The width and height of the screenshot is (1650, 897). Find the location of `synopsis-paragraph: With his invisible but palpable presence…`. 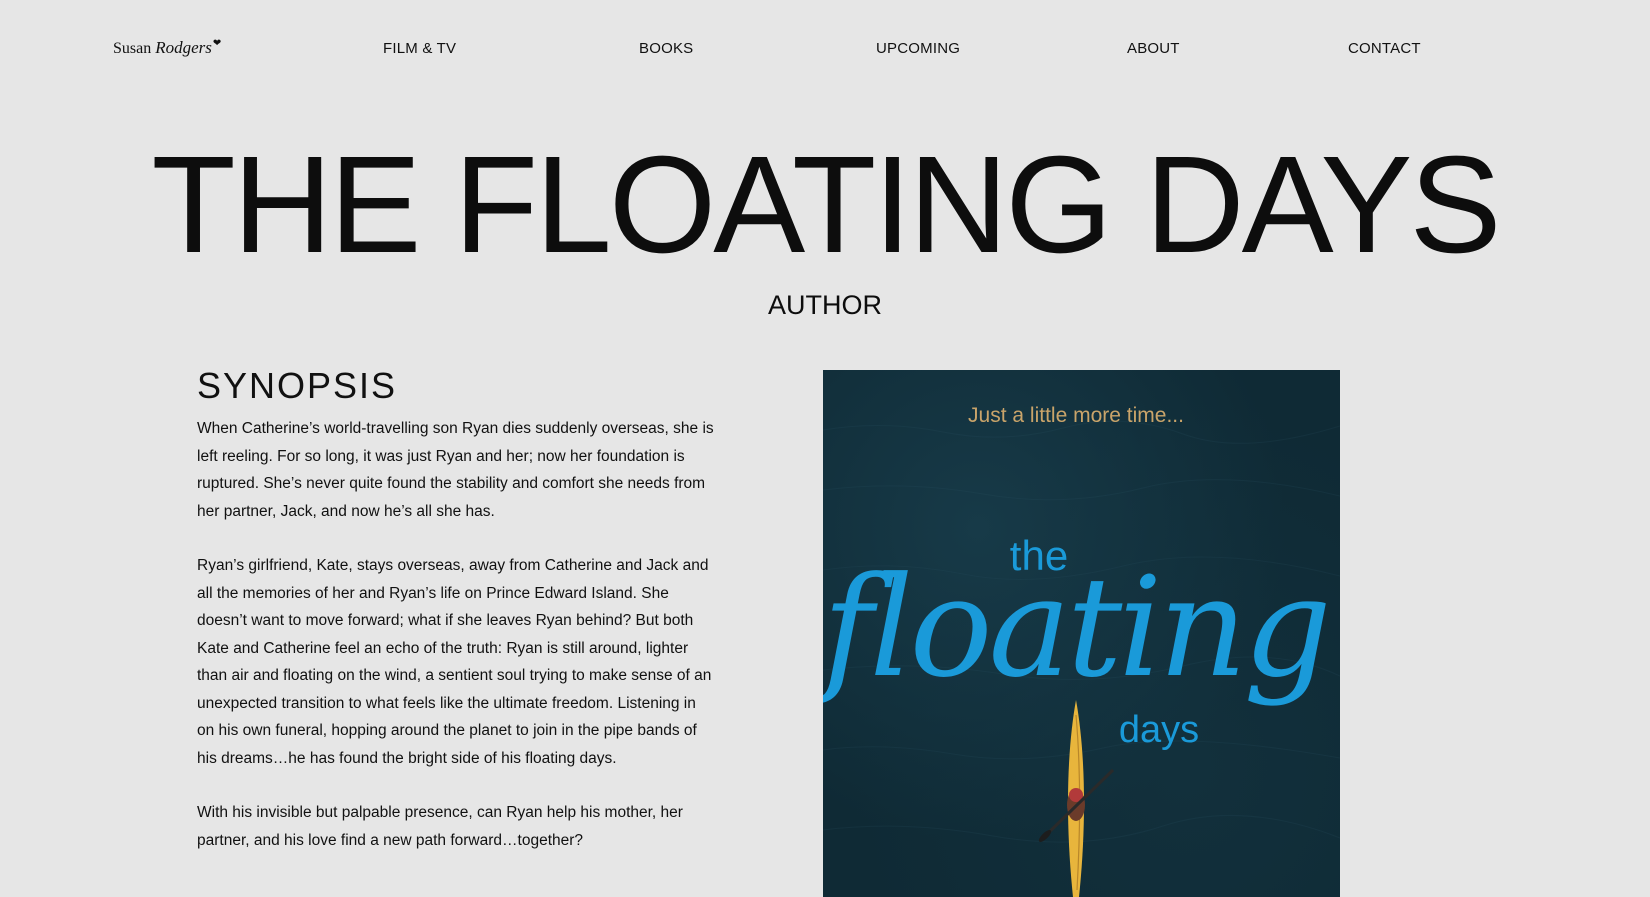

synopsis-paragraph: With his invisible but palpable presence… is located at coordinates (440, 826).